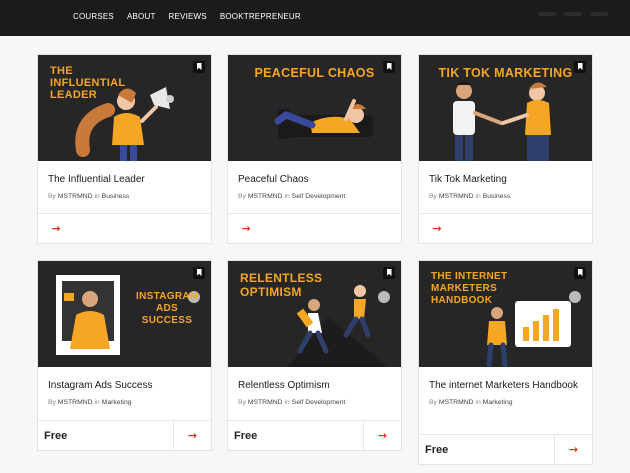 The image size is (630, 473). Describe the element at coordinates (314, 108) in the screenshot. I see `course-thumbnail: PEACEFUL CHAOS` at that location.